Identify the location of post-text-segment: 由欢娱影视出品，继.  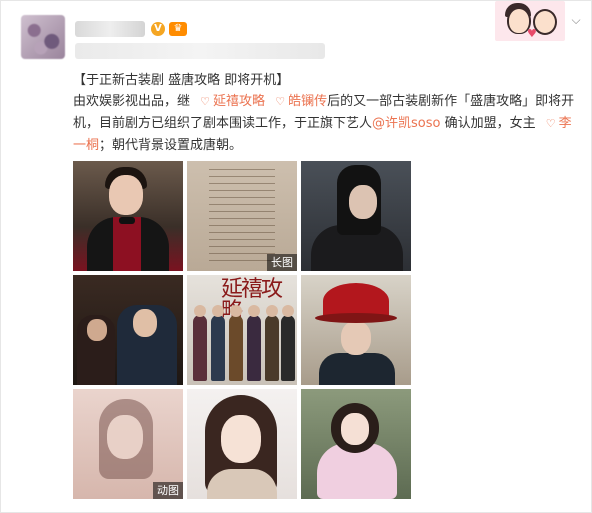
(132, 101).